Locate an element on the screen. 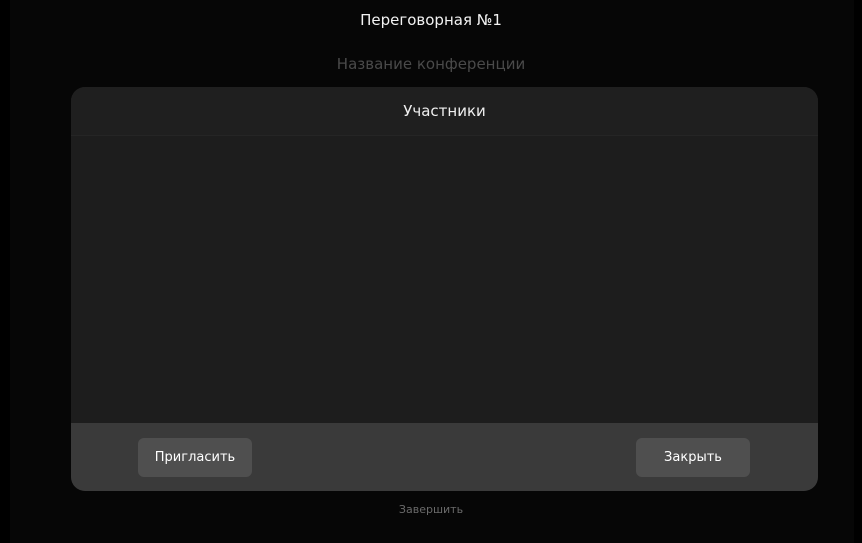 Image resolution: width=862 pixels, height=543 pixels. room-title: Переговорная №1 is located at coordinates (431, 20).